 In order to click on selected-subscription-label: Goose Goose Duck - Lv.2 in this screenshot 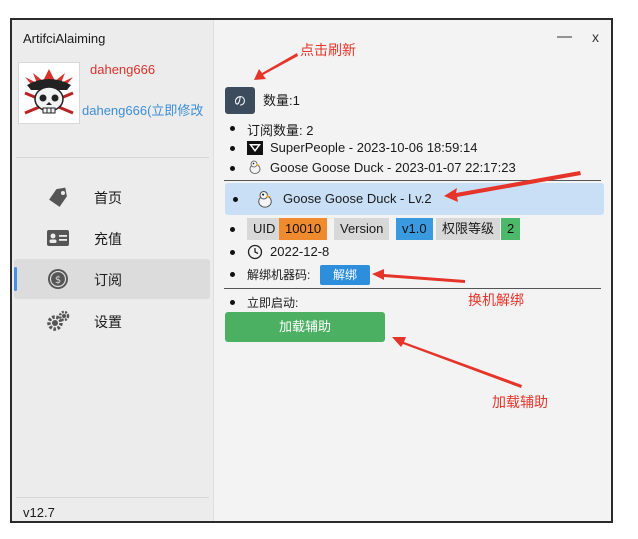, I will do `click(357, 198)`.